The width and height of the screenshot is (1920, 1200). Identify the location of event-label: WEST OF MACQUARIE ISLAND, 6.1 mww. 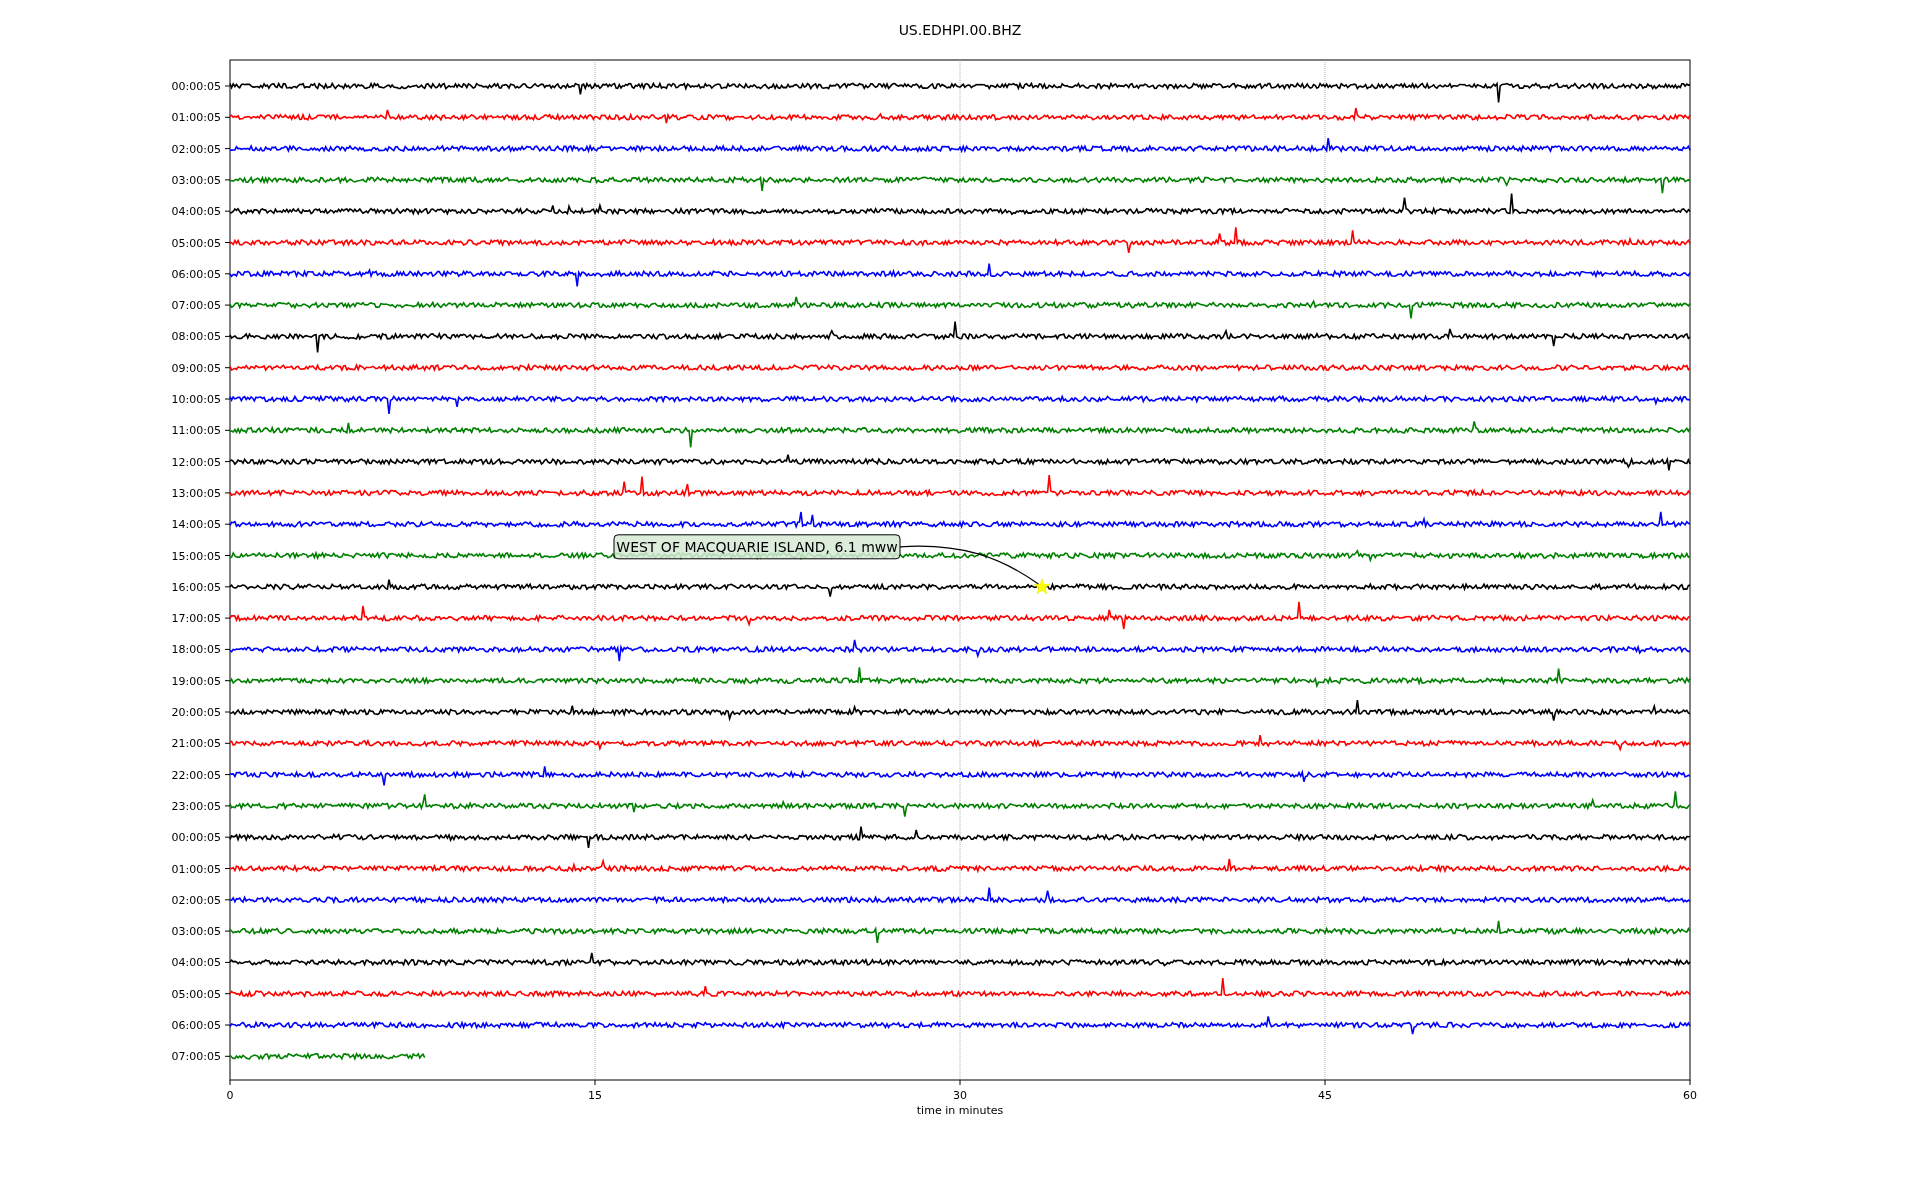
(757, 546).